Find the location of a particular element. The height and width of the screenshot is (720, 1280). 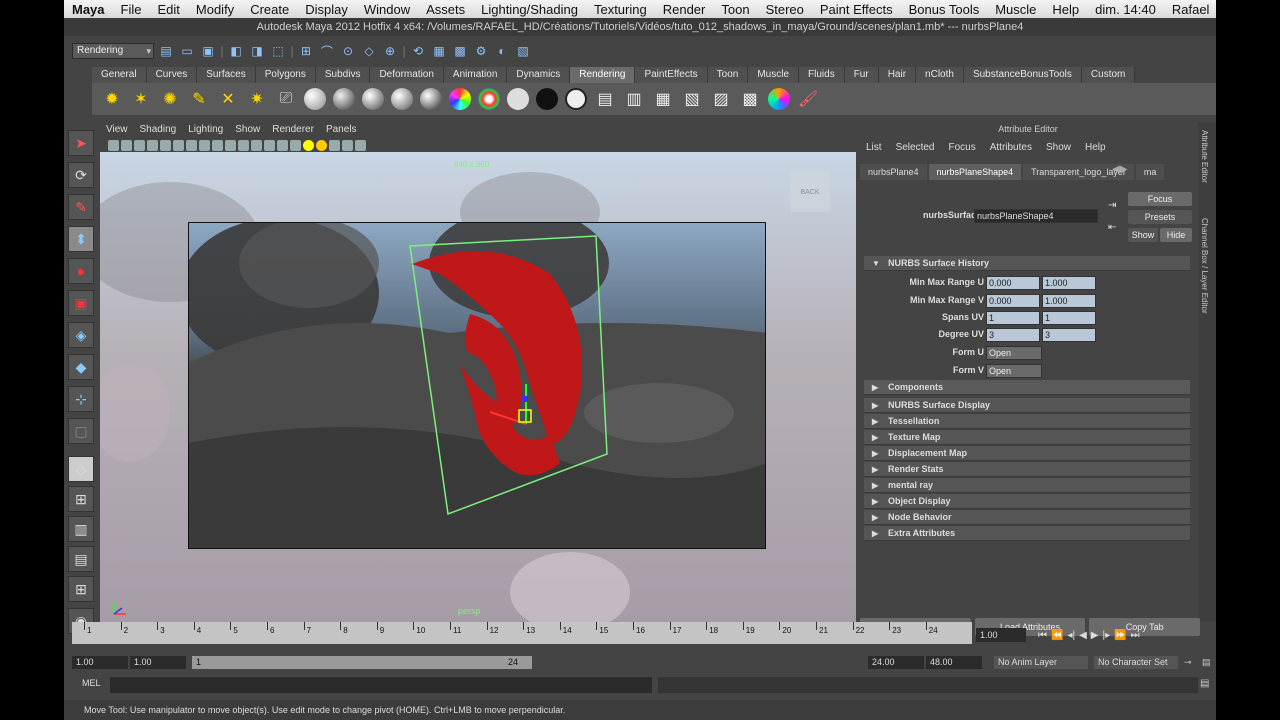

end-time-field: 48.00 is located at coordinates (954, 662).